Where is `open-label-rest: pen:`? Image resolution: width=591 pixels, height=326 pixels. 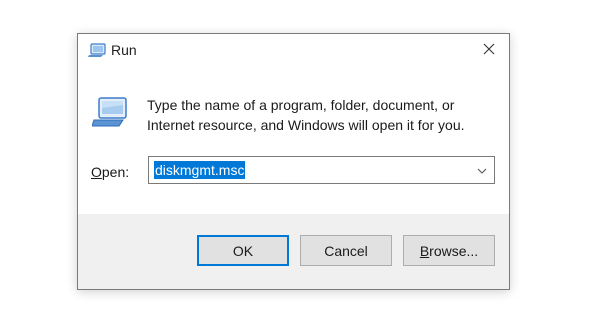 open-label-rest: pen: is located at coordinates (115, 172).